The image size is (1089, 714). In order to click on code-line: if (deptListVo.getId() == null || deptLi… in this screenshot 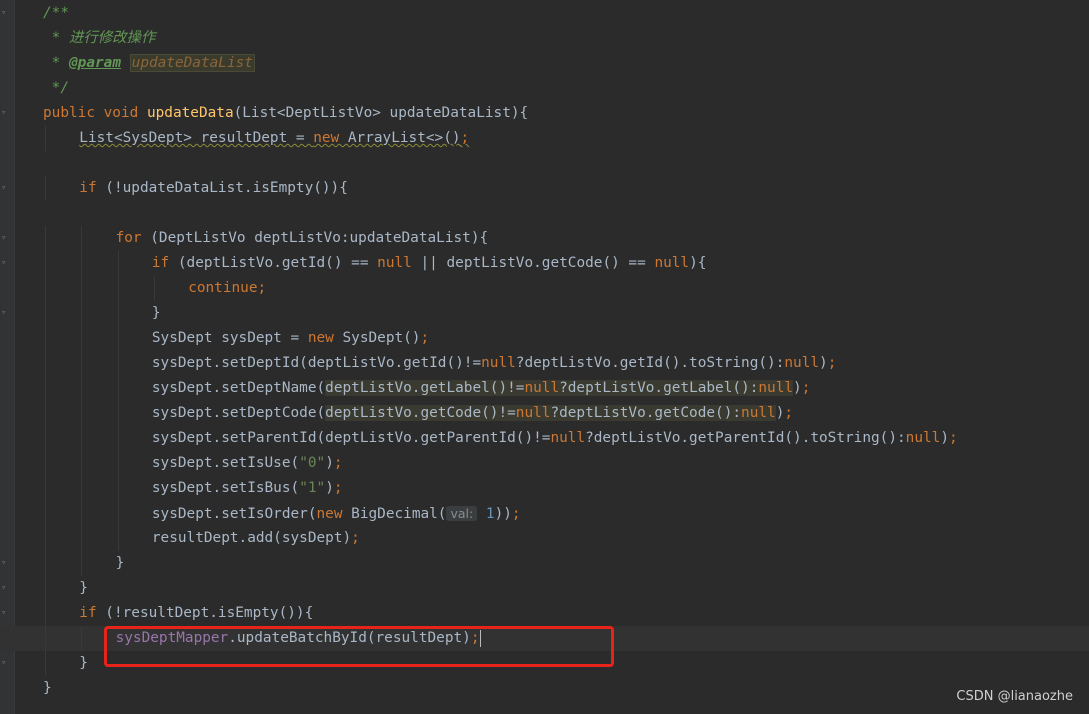, I will do `click(544, 263)`.